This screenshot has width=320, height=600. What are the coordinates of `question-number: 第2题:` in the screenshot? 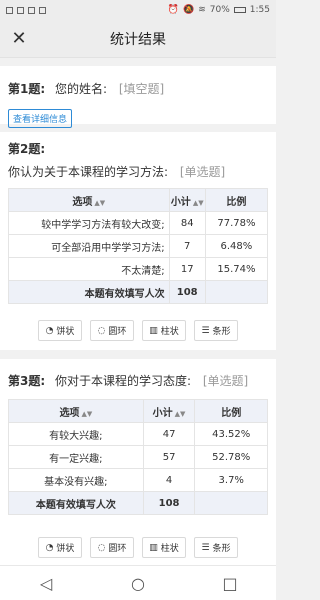 It's located at (27, 149).